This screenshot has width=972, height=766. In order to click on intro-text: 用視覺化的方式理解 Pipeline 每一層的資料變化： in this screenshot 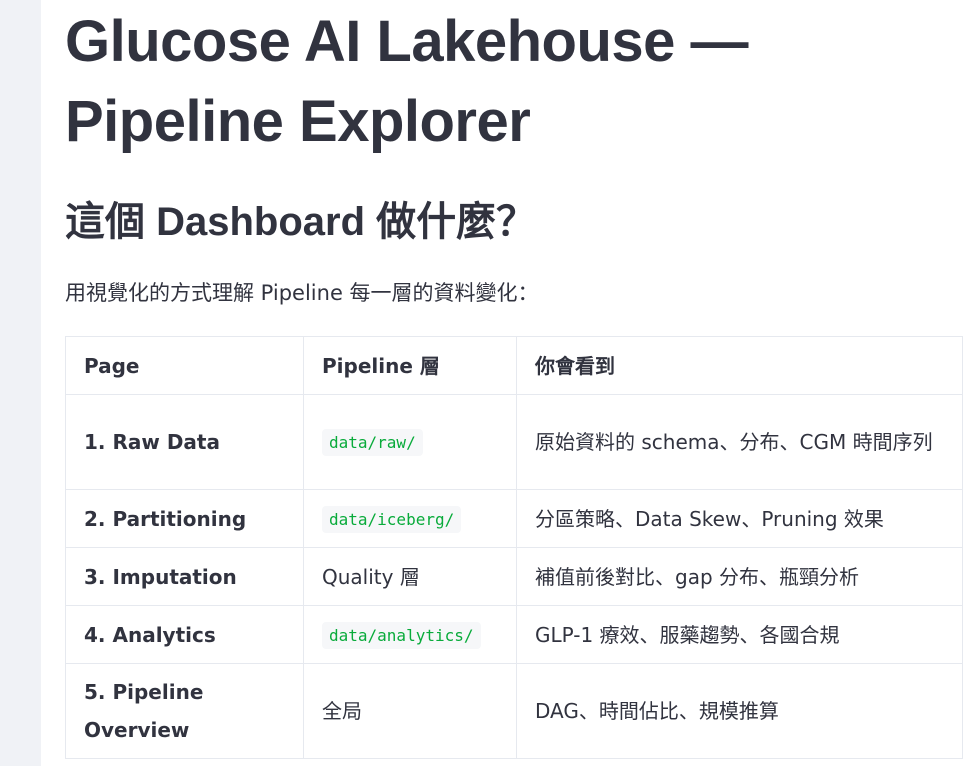, I will do `click(302, 293)`.